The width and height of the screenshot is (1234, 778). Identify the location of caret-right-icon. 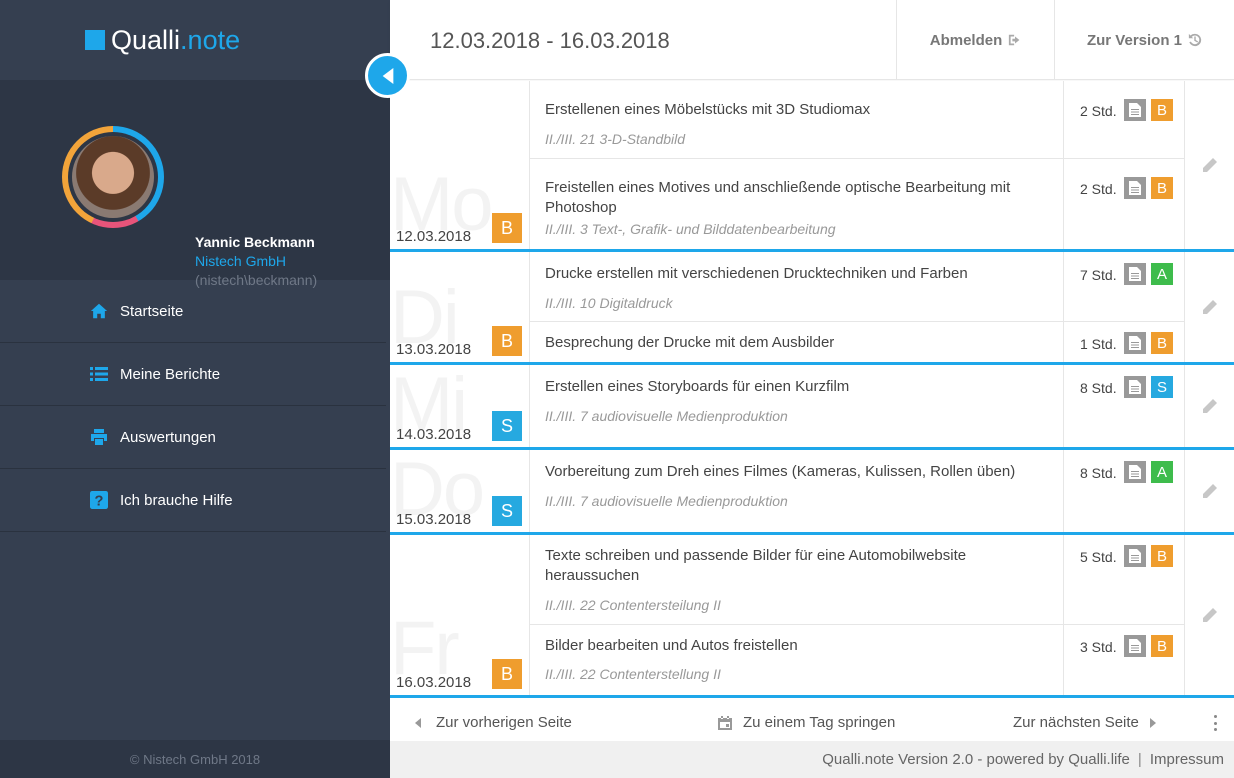
(1152, 722).